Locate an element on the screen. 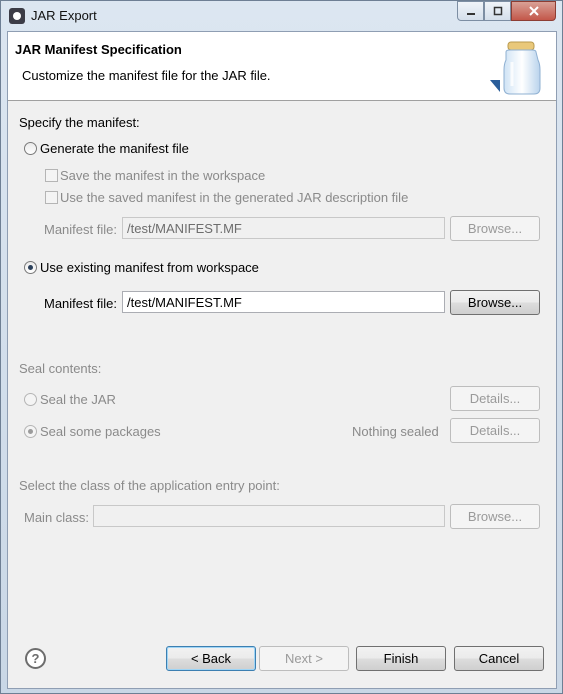 The image size is (563, 694). seal-section-label: Seal contents: is located at coordinates (60, 368).